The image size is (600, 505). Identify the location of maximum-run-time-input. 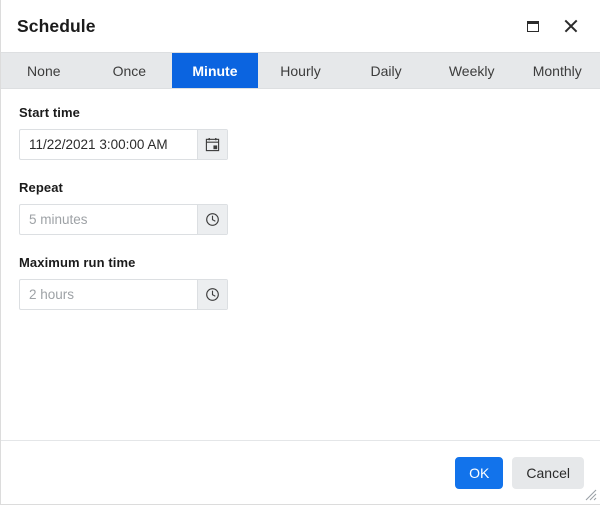
(108, 294).